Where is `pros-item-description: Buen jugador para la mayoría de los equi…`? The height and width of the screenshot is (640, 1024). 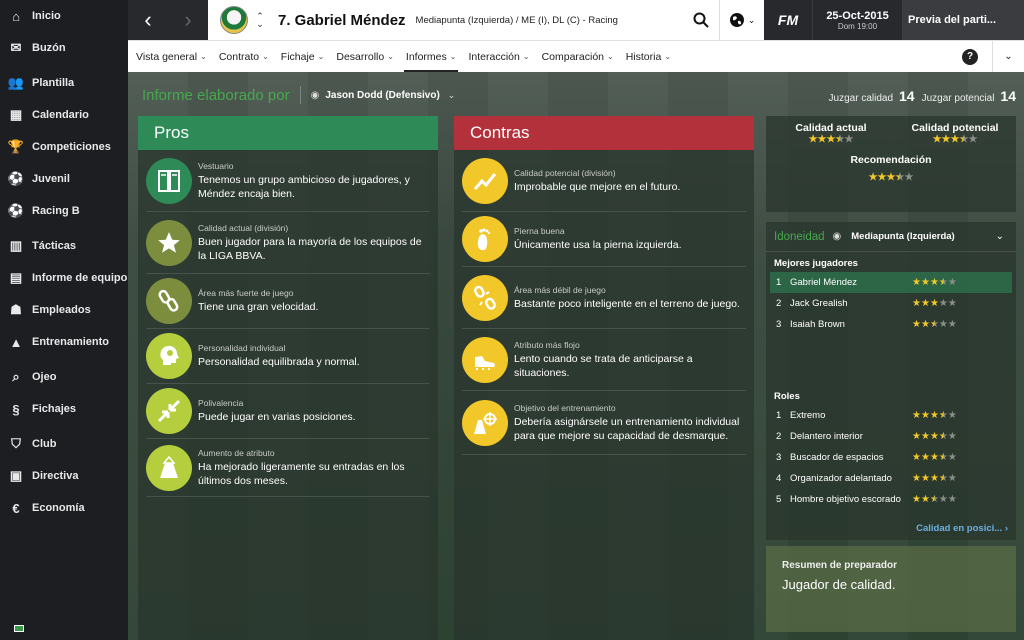 pros-item-description: Buen jugador para la mayoría de los equi… is located at coordinates (310, 248).